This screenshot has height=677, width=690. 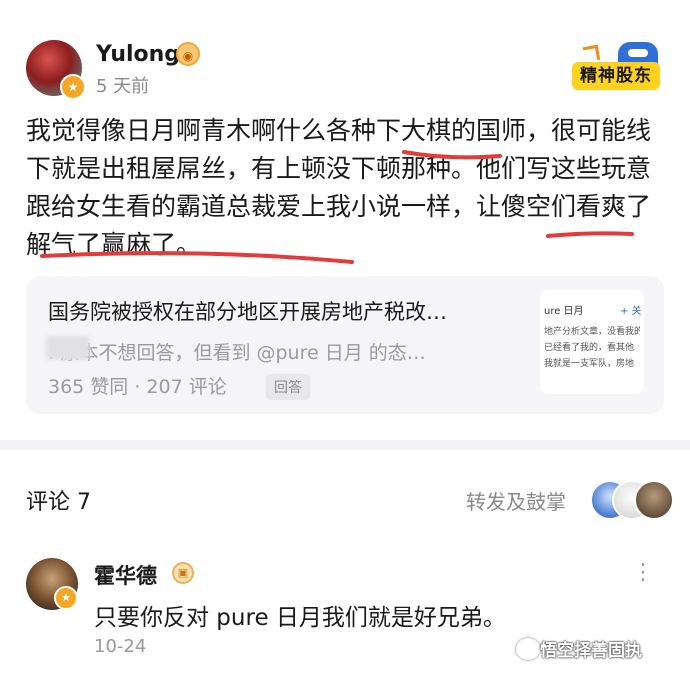 What do you see at coordinates (300, 618) in the screenshot?
I see `comment-text: 只要你反对 pure 日月我们就是好兄弟。` at bounding box center [300, 618].